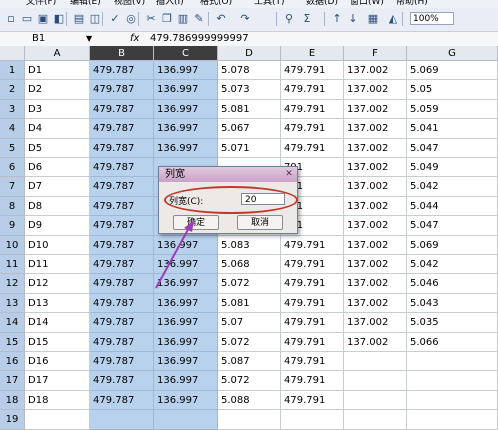 This screenshot has width=498, height=430. What do you see at coordinates (79, 19) in the screenshot?
I see `print-icon: ▤` at bounding box center [79, 19].